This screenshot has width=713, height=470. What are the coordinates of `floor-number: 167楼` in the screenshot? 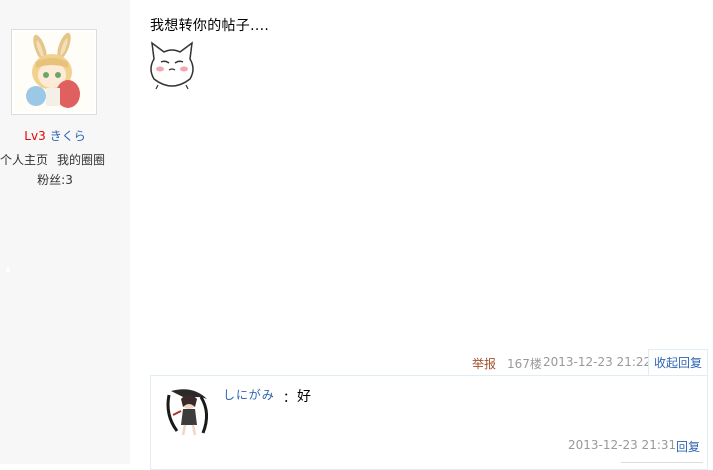 It's located at (524, 364).